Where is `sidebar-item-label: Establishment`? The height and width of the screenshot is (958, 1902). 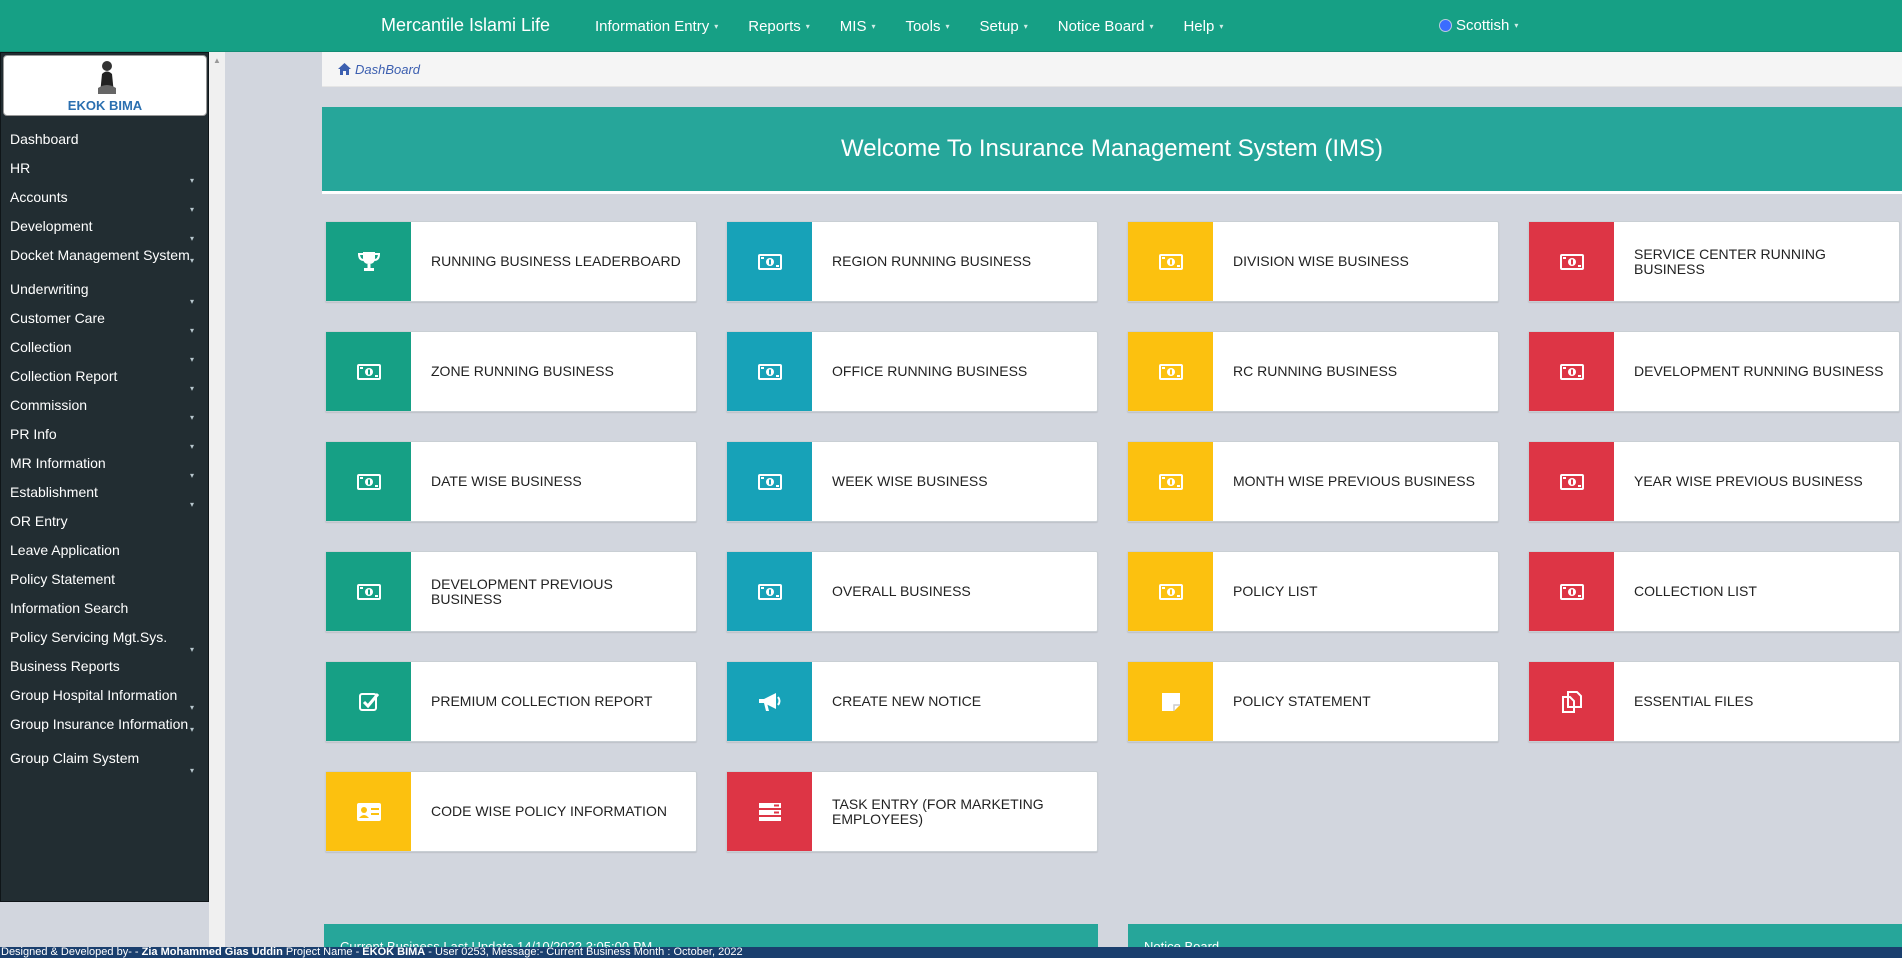 sidebar-item-label: Establishment is located at coordinates (54, 492).